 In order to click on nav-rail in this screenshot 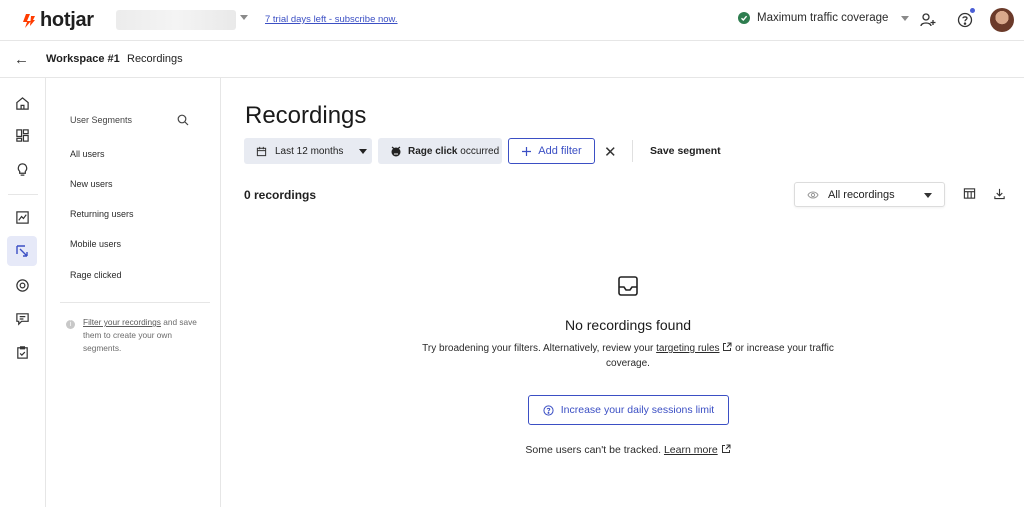, I will do `click(23, 292)`.